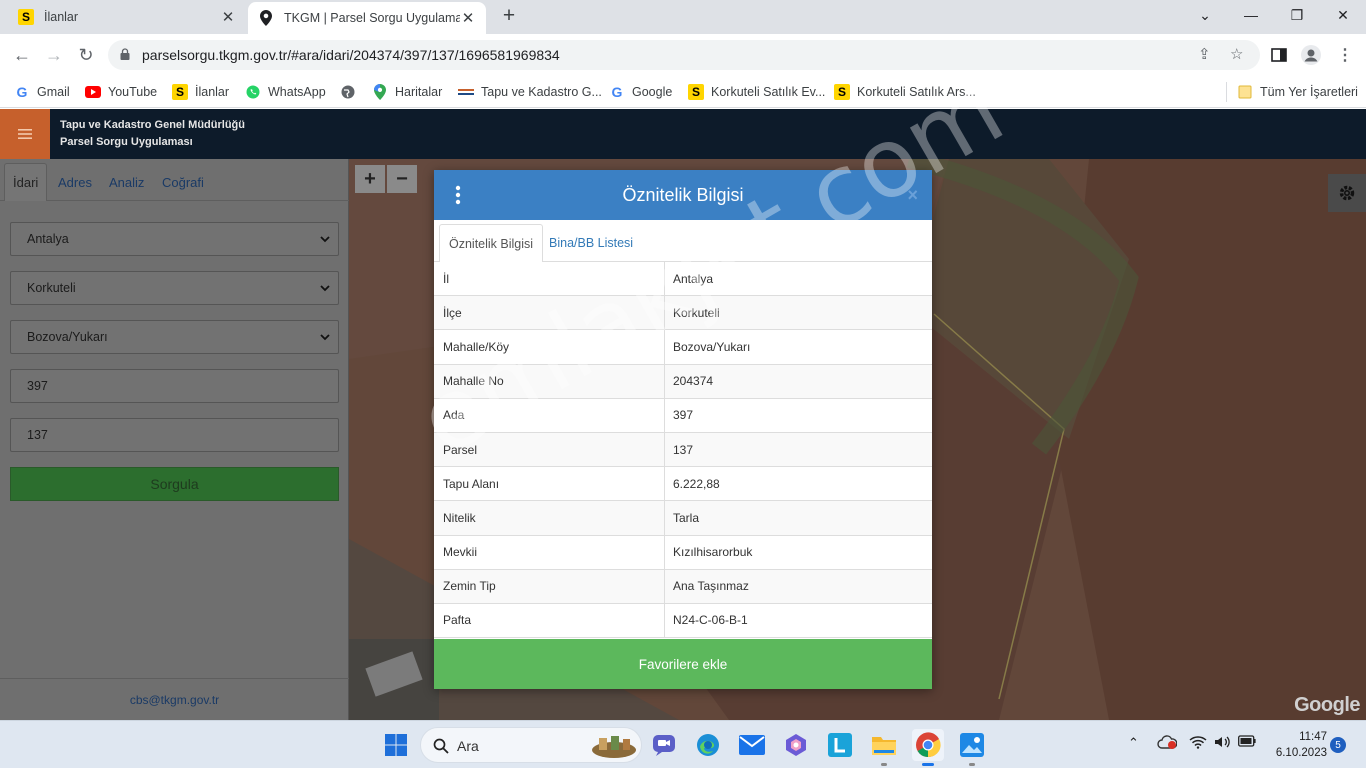  Describe the element at coordinates (549, 518) in the screenshot. I see `row-key: Nitelik` at that location.